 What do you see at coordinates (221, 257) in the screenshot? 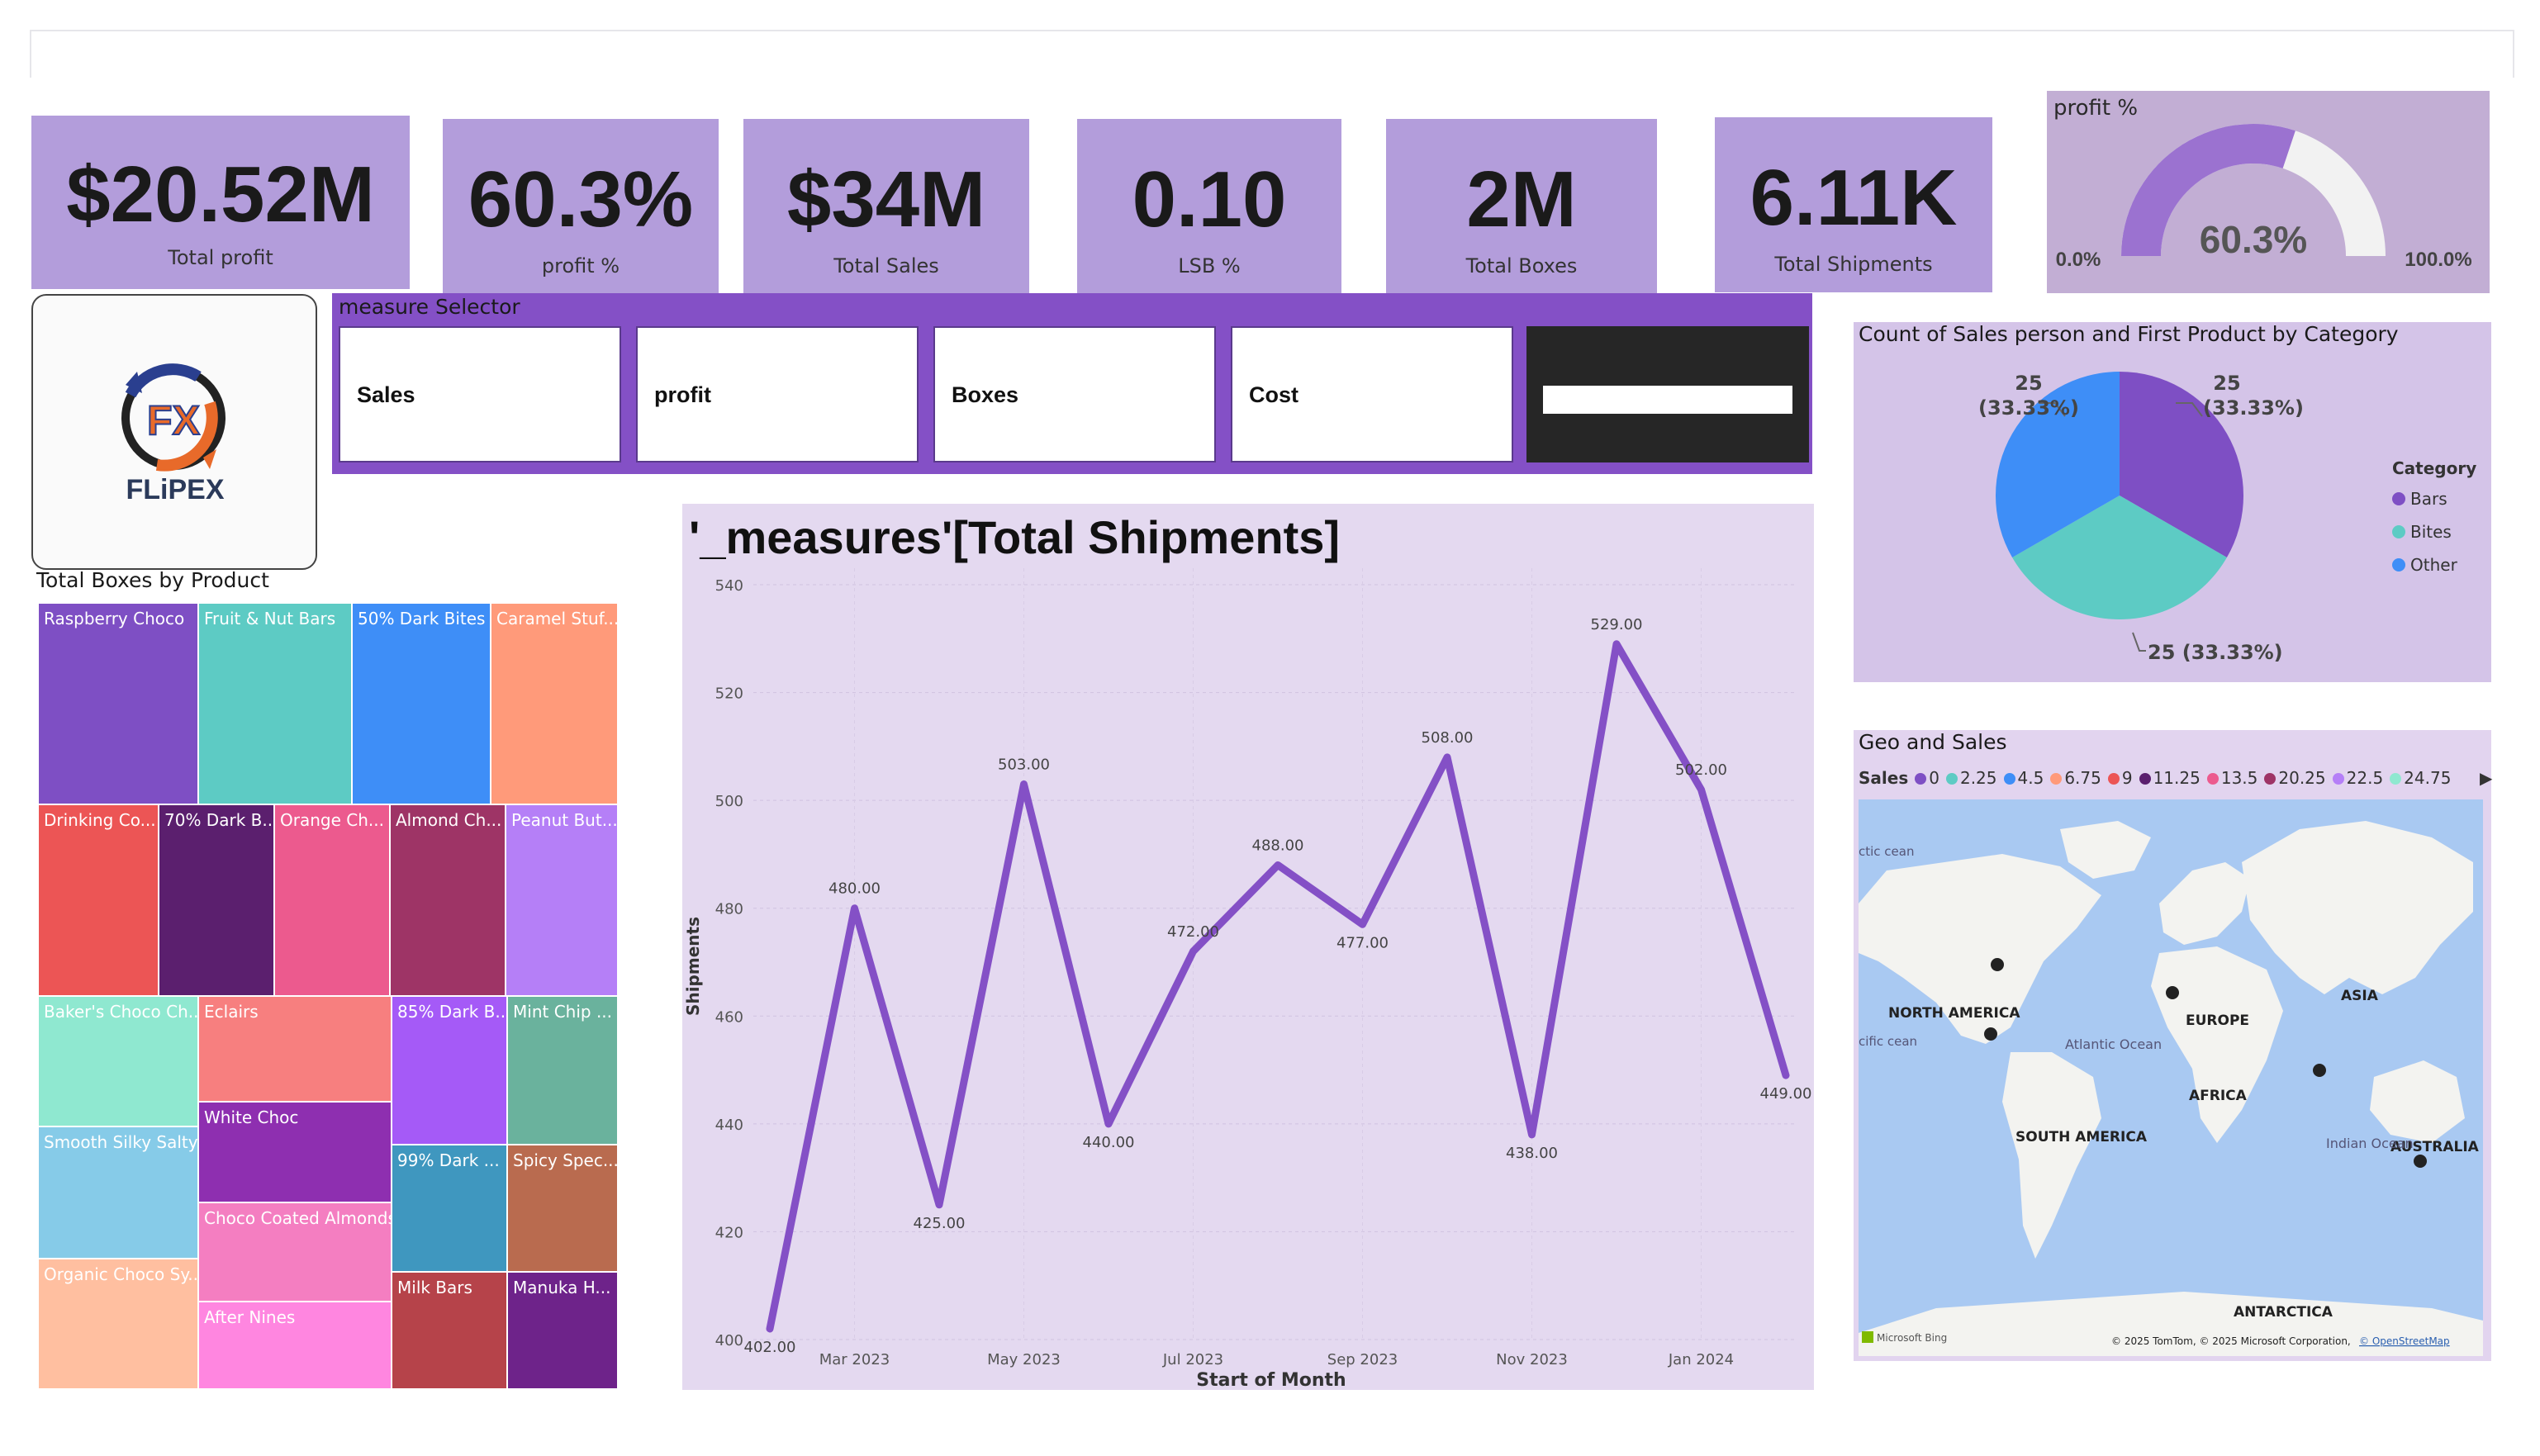
I see `kpi-label: Total profit` at bounding box center [221, 257].